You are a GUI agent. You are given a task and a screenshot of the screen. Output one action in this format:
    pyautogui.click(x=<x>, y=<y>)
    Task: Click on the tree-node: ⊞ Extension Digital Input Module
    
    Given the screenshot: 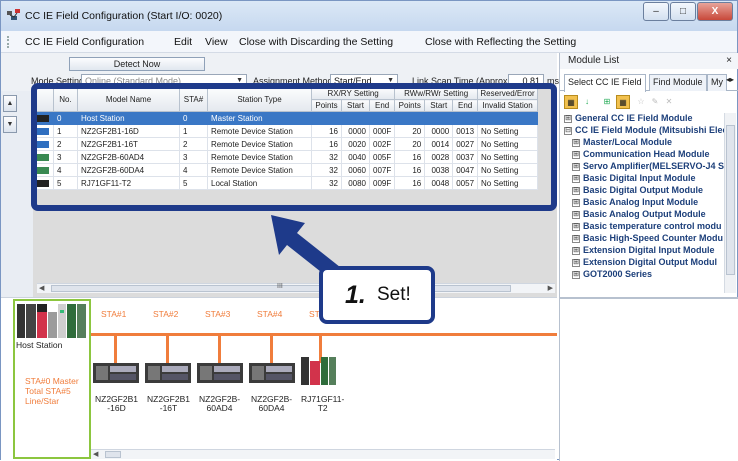 What is the action you would take?
    pyautogui.click(x=643, y=250)
    